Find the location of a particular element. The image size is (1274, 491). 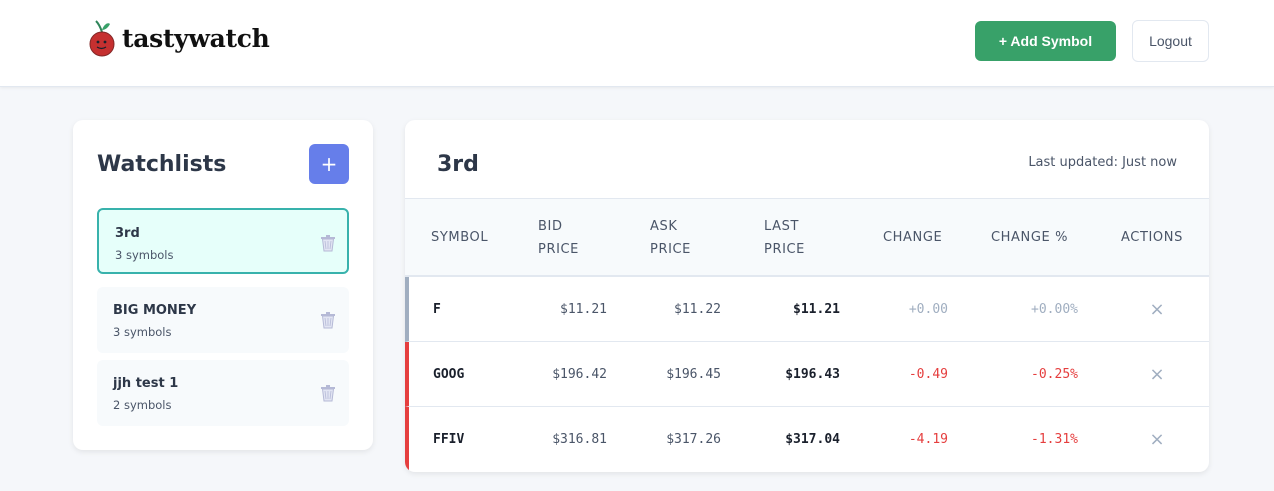

column-bid-price: BID PRICE is located at coordinates (558, 238).